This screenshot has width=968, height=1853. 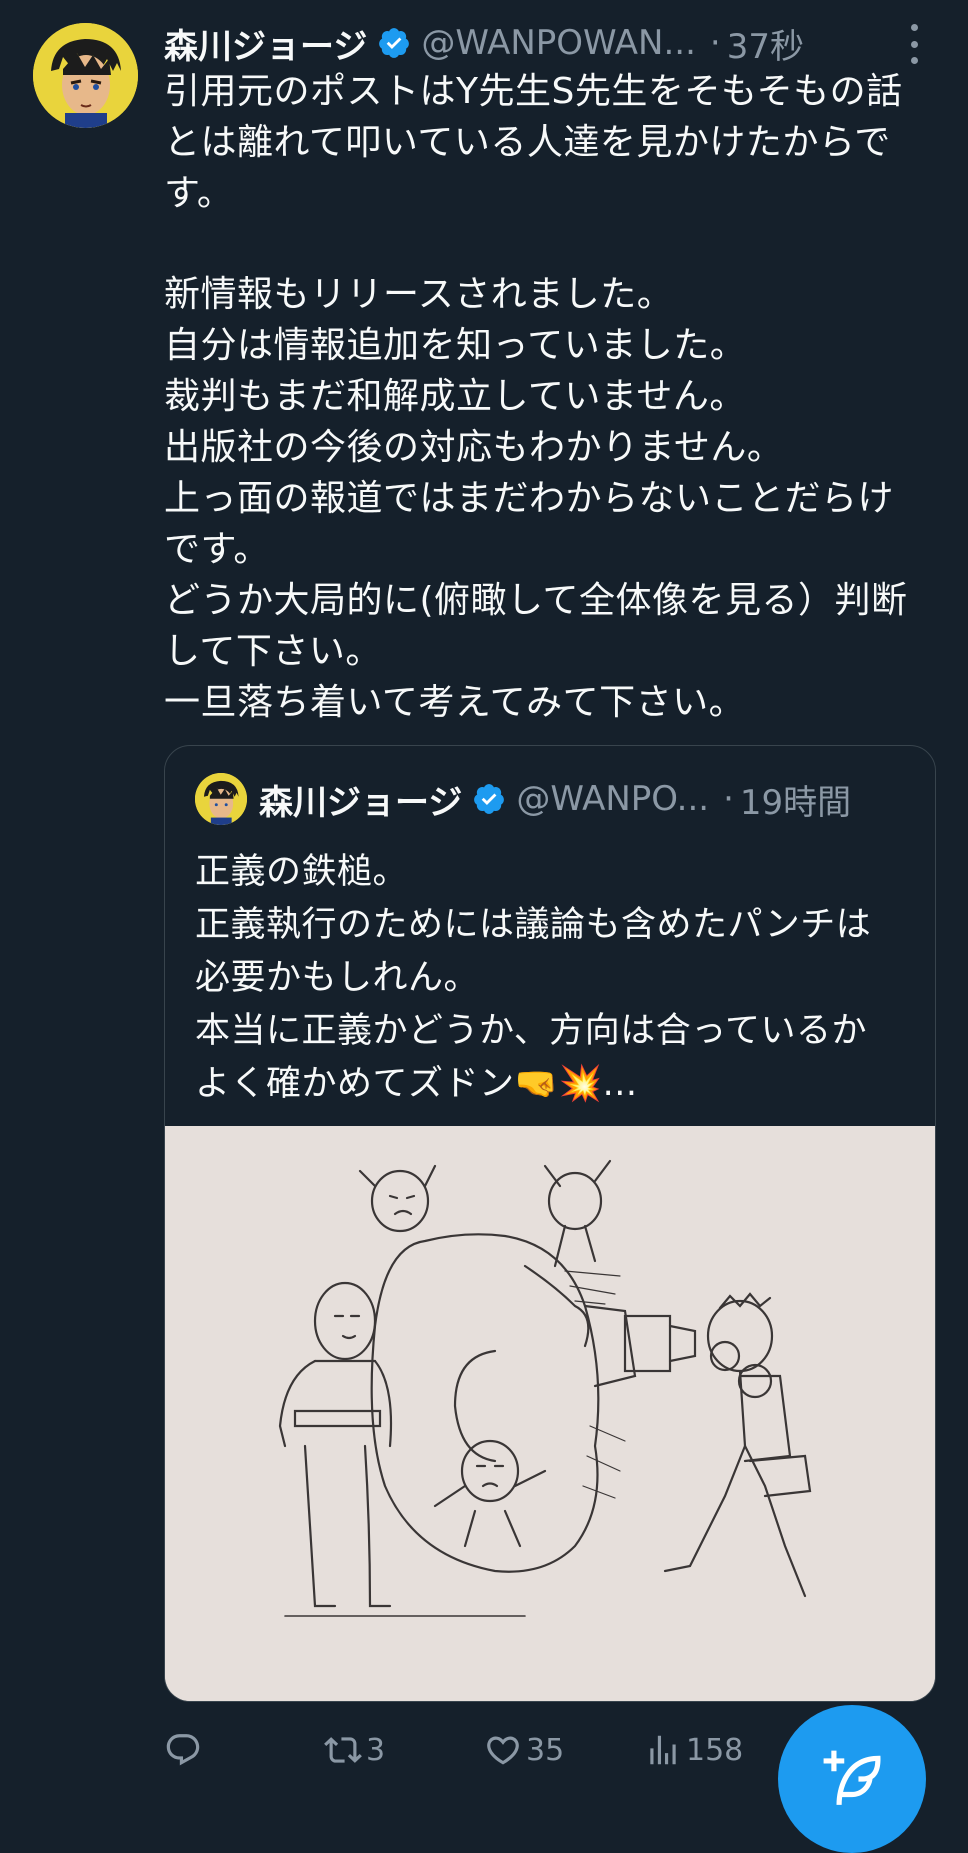 I want to click on like-icon, so click(x=503, y=1750).